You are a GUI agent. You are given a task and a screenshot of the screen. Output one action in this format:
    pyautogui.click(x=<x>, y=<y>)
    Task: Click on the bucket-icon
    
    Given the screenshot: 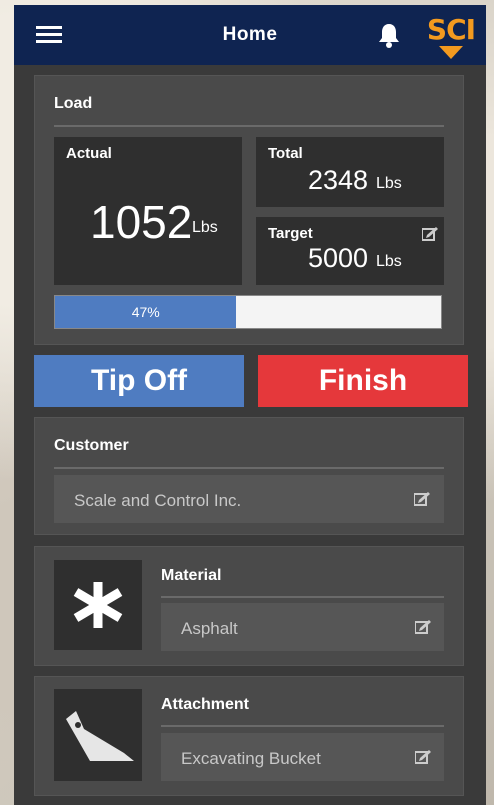 What is the action you would take?
    pyautogui.click(x=100, y=736)
    